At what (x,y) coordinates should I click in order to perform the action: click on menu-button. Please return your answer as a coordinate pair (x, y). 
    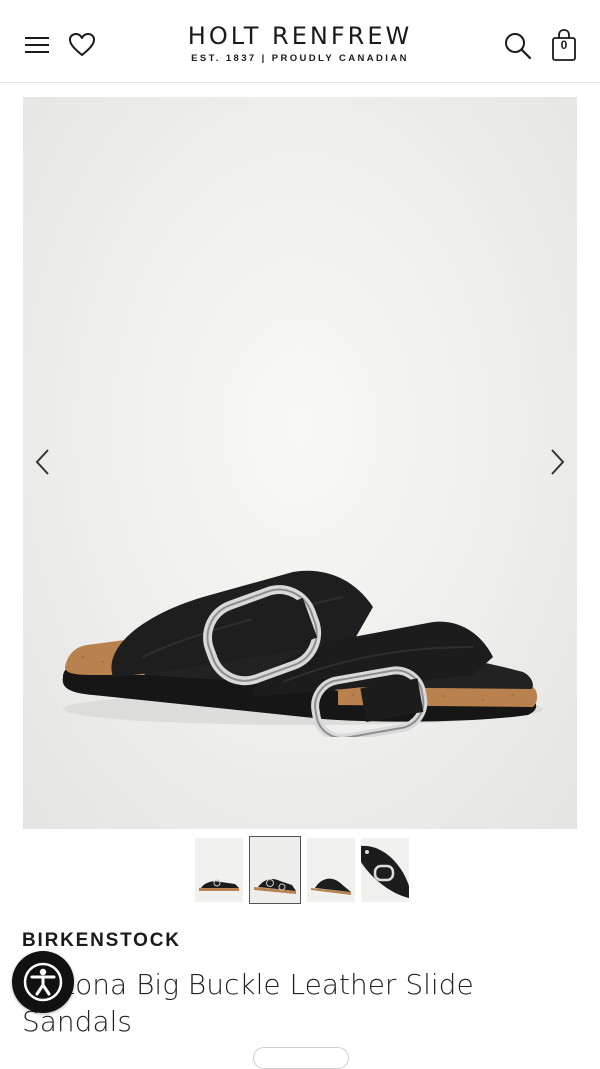
    Looking at the image, I should click on (37, 45).